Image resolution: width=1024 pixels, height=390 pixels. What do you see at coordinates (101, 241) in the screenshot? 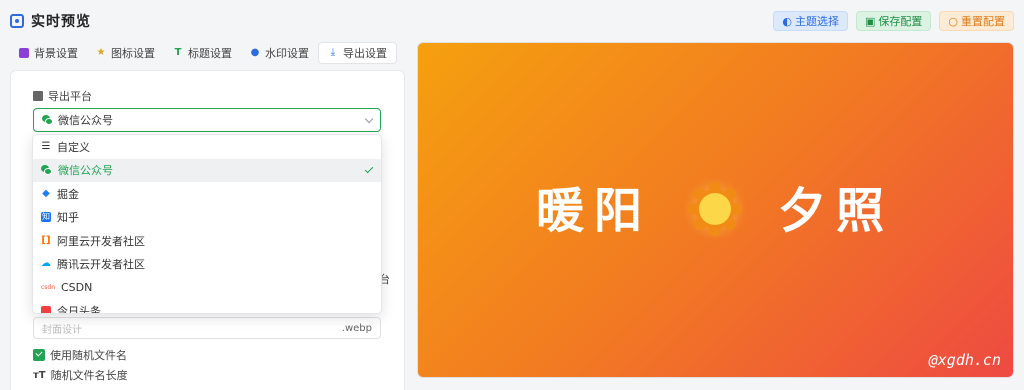
I see `option-label: 阿里云开发者社区` at bounding box center [101, 241].